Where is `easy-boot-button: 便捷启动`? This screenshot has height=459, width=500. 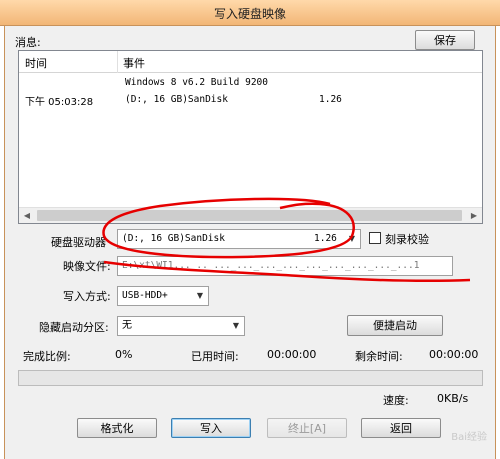
easy-boot-button: 便捷启动 is located at coordinates (395, 325).